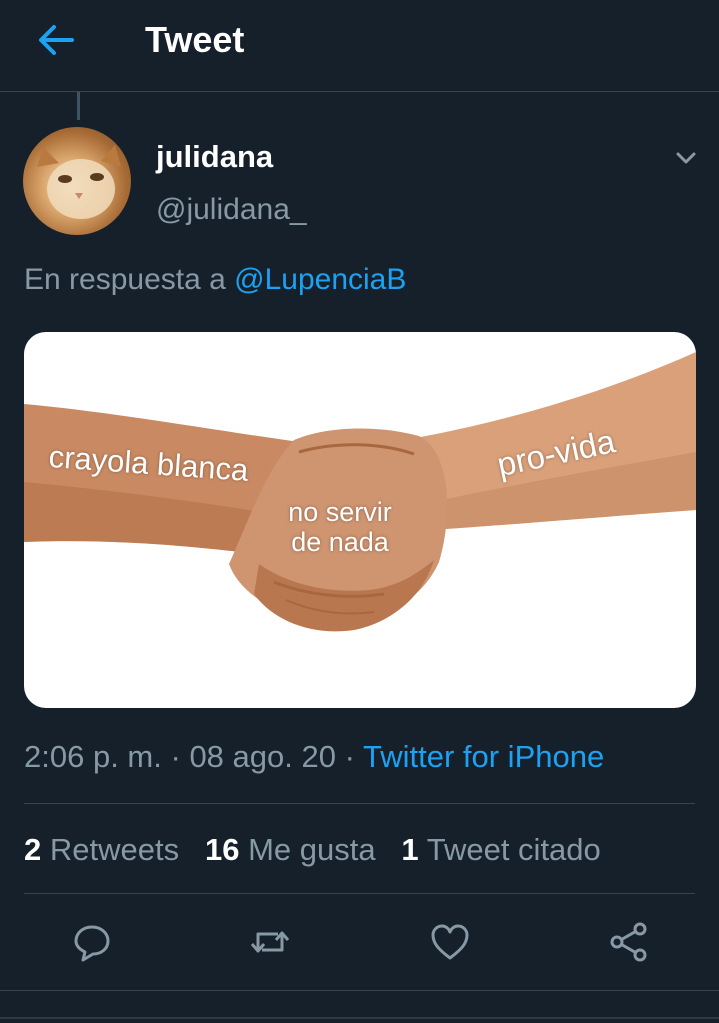 Image resolution: width=719 pixels, height=1023 pixels. I want to click on quotes-label: Tweet citado, so click(513, 849).